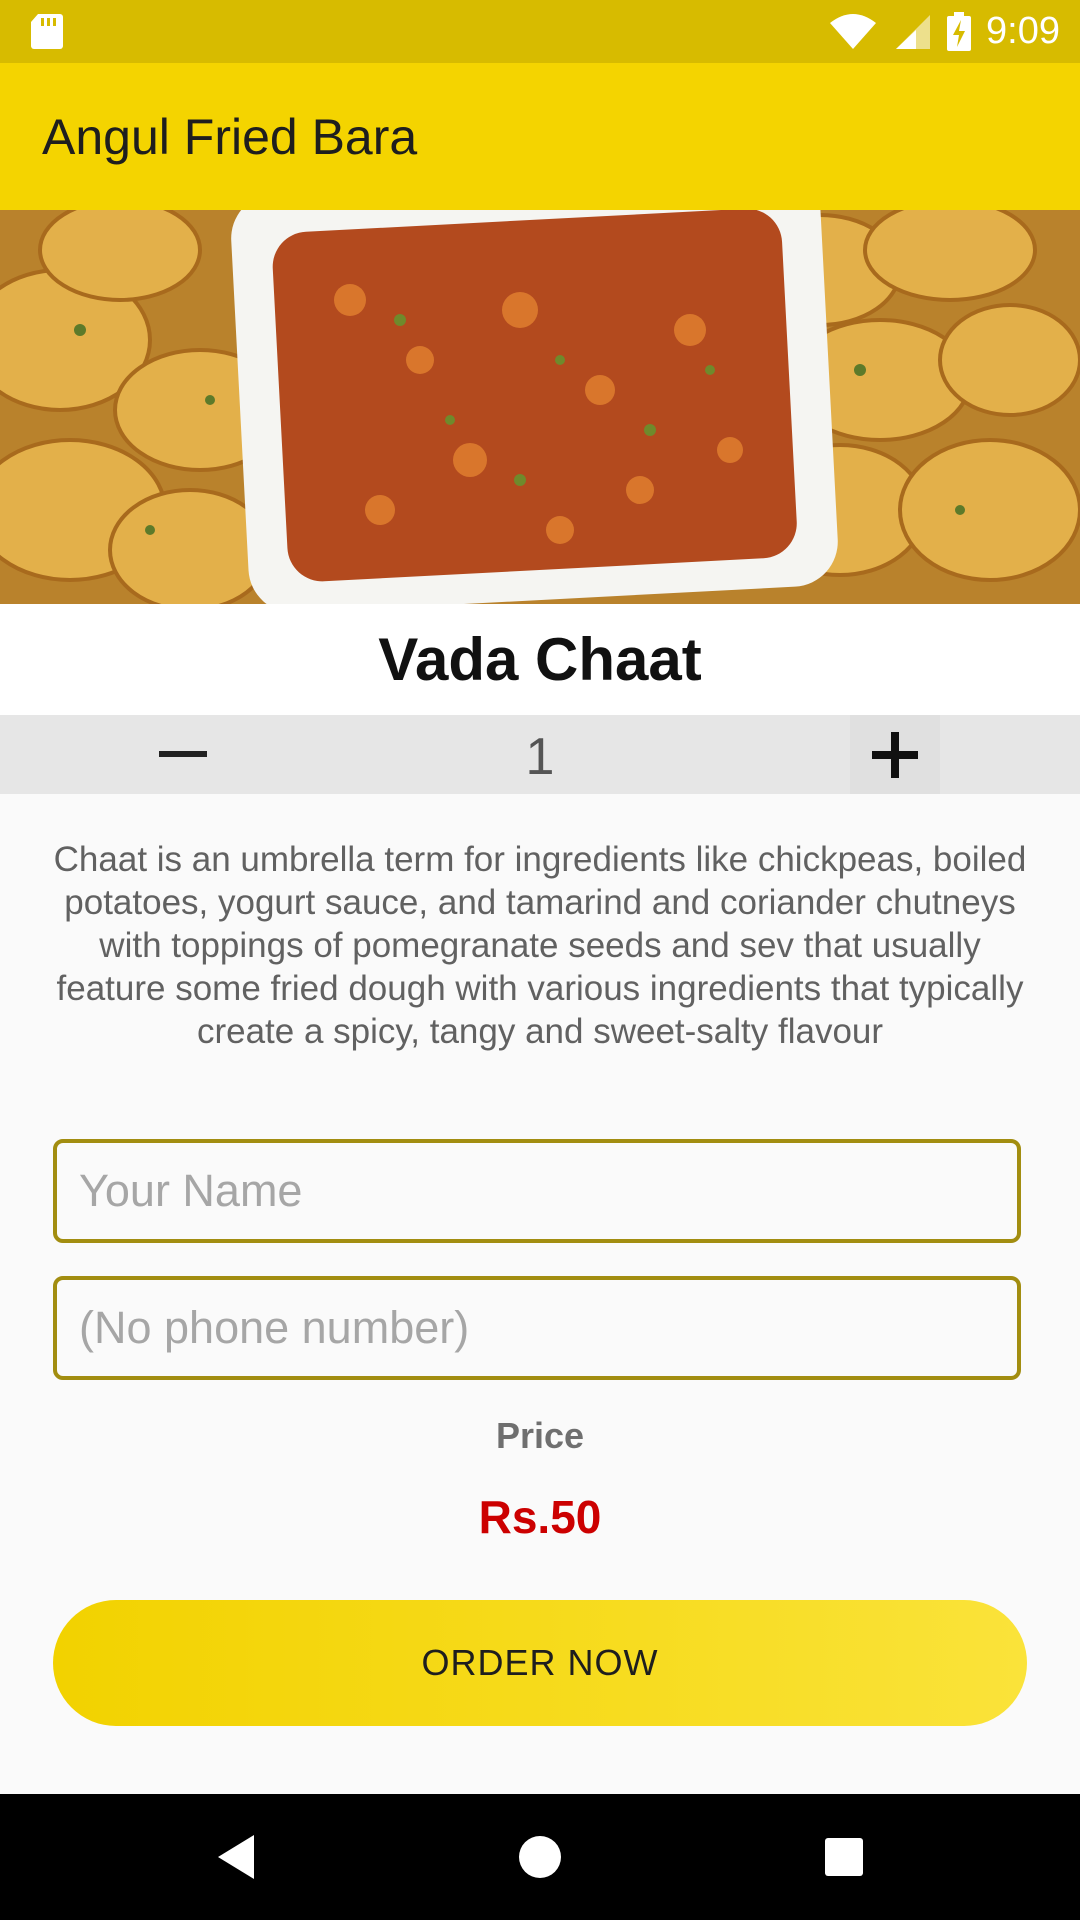 This screenshot has height=1920, width=1080. I want to click on home-button, so click(540, 1857).